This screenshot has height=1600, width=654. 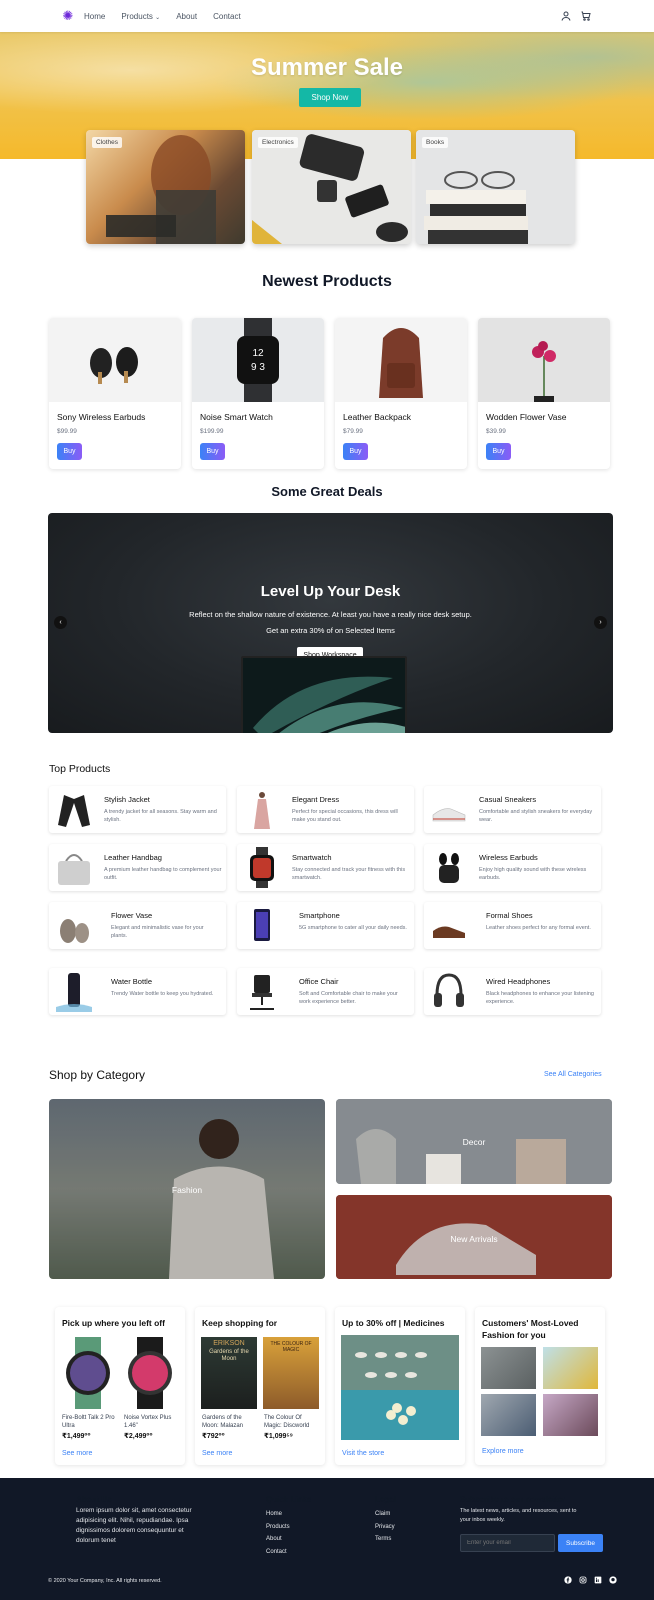 I want to click on product-card: Wodden Flower Vase $39.99 Buy, so click(x=544, y=393).